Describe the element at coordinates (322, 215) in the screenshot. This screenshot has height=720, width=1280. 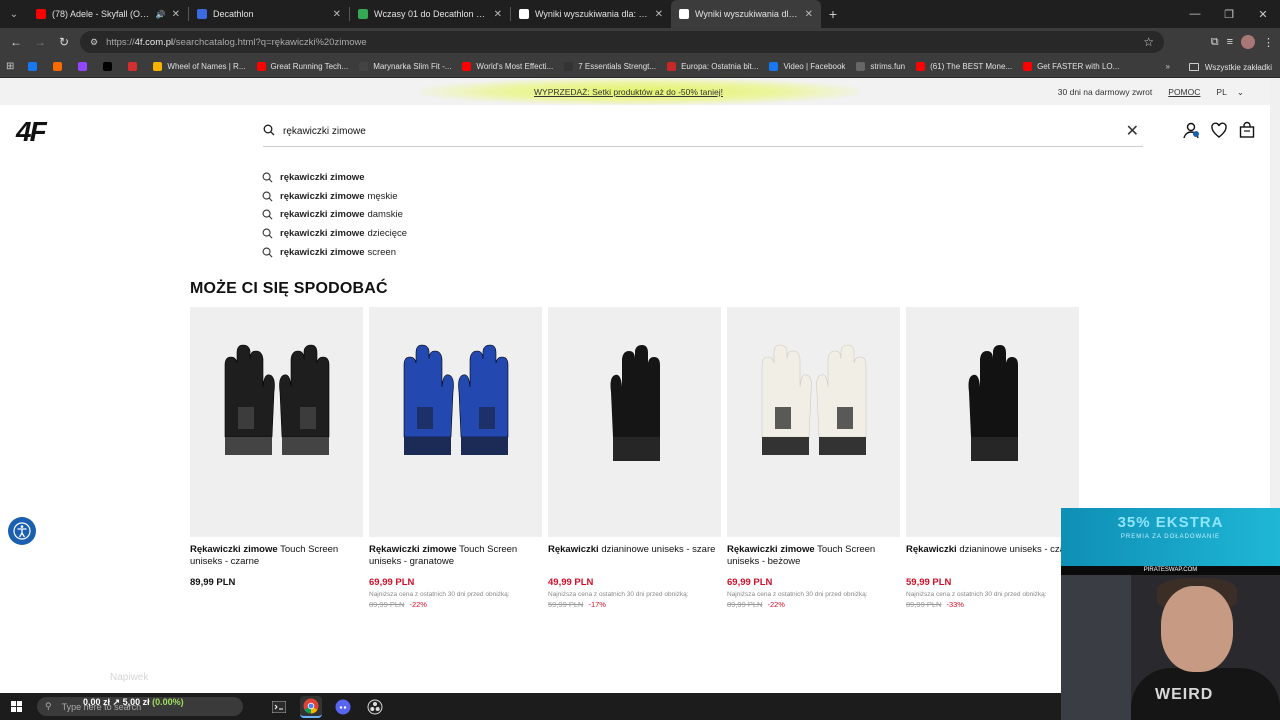
I see `suggestion-query: rękawiczki zimowe` at that location.